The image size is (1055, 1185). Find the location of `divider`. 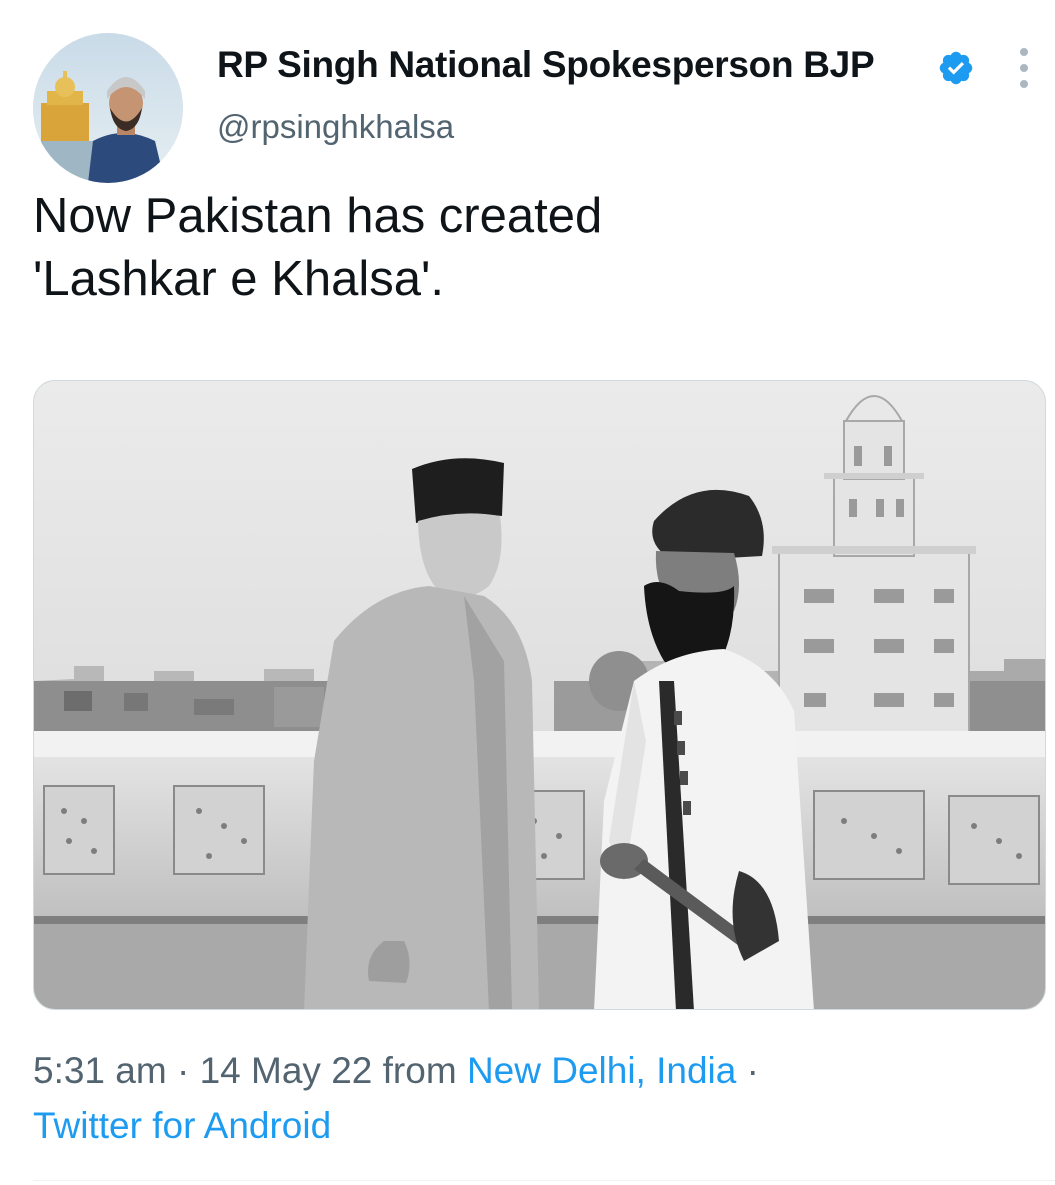

divider is located at coordinates (544, 1180).